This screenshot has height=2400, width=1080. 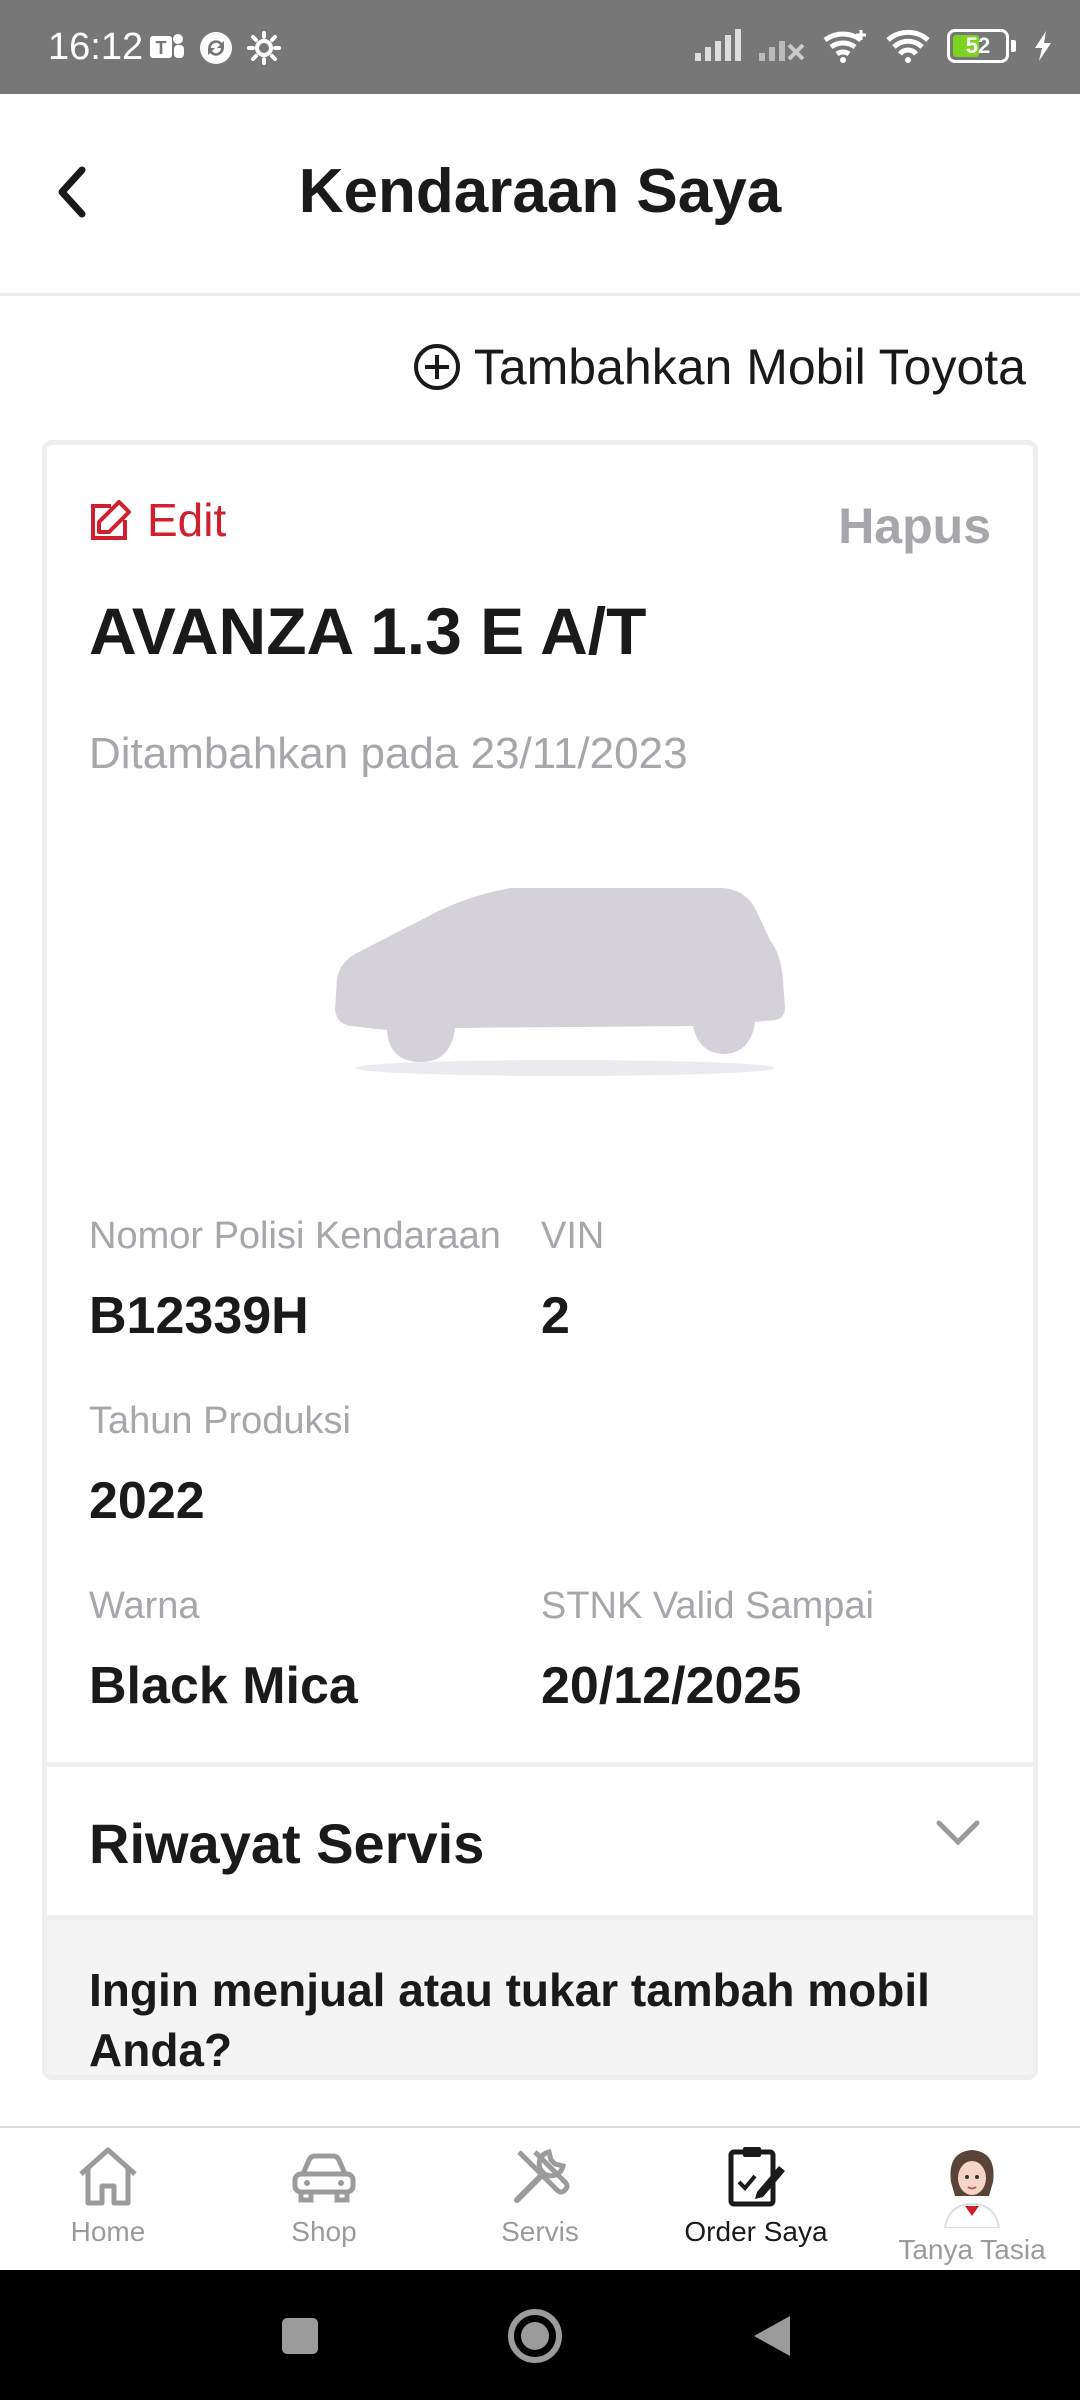 What do you see at coordinates (144, 1606) in the screenshot?
I see `color-label: Warna` at bounding box center [144, 1606].